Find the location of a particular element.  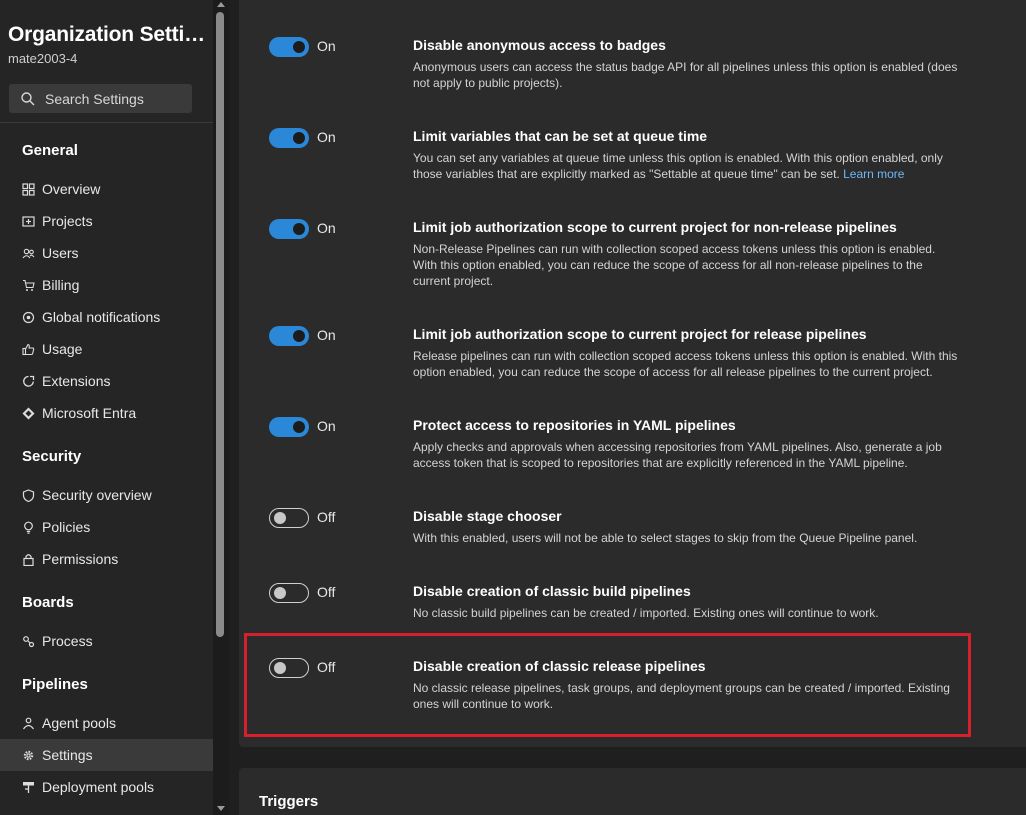

sidebar-item-label: Extensions is located at coordinates (76, 381).